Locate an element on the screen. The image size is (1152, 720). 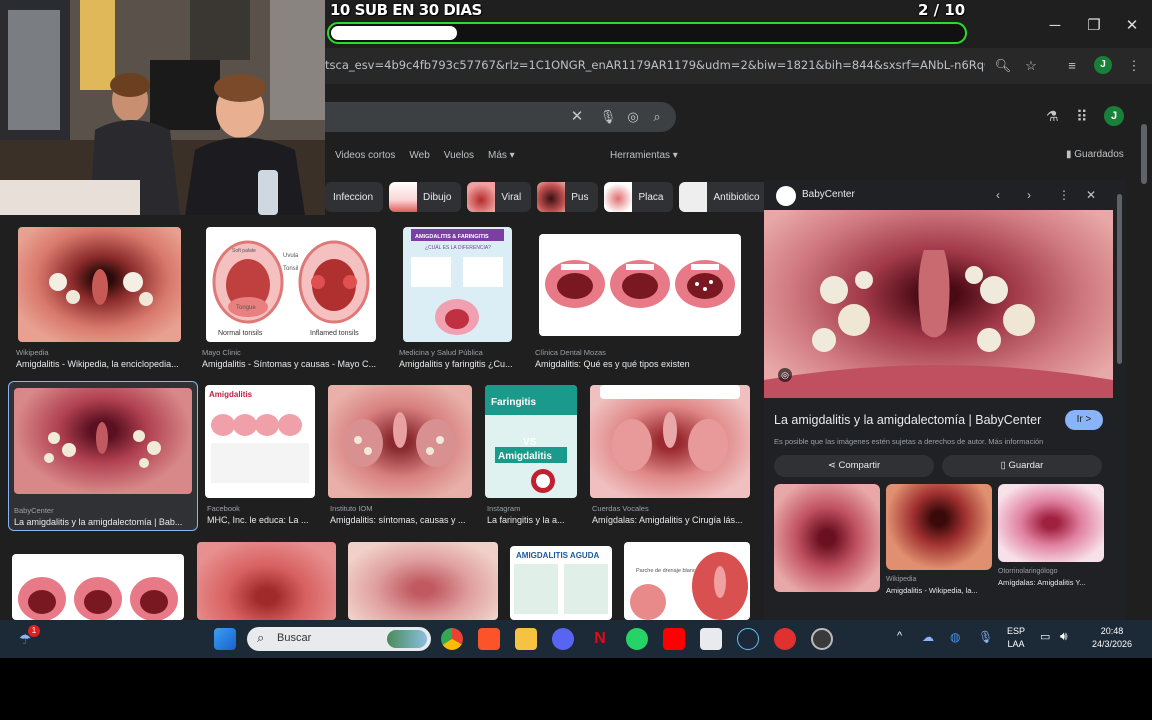
mic-icon: 🎙︎ is located at coordinates (985, 637).